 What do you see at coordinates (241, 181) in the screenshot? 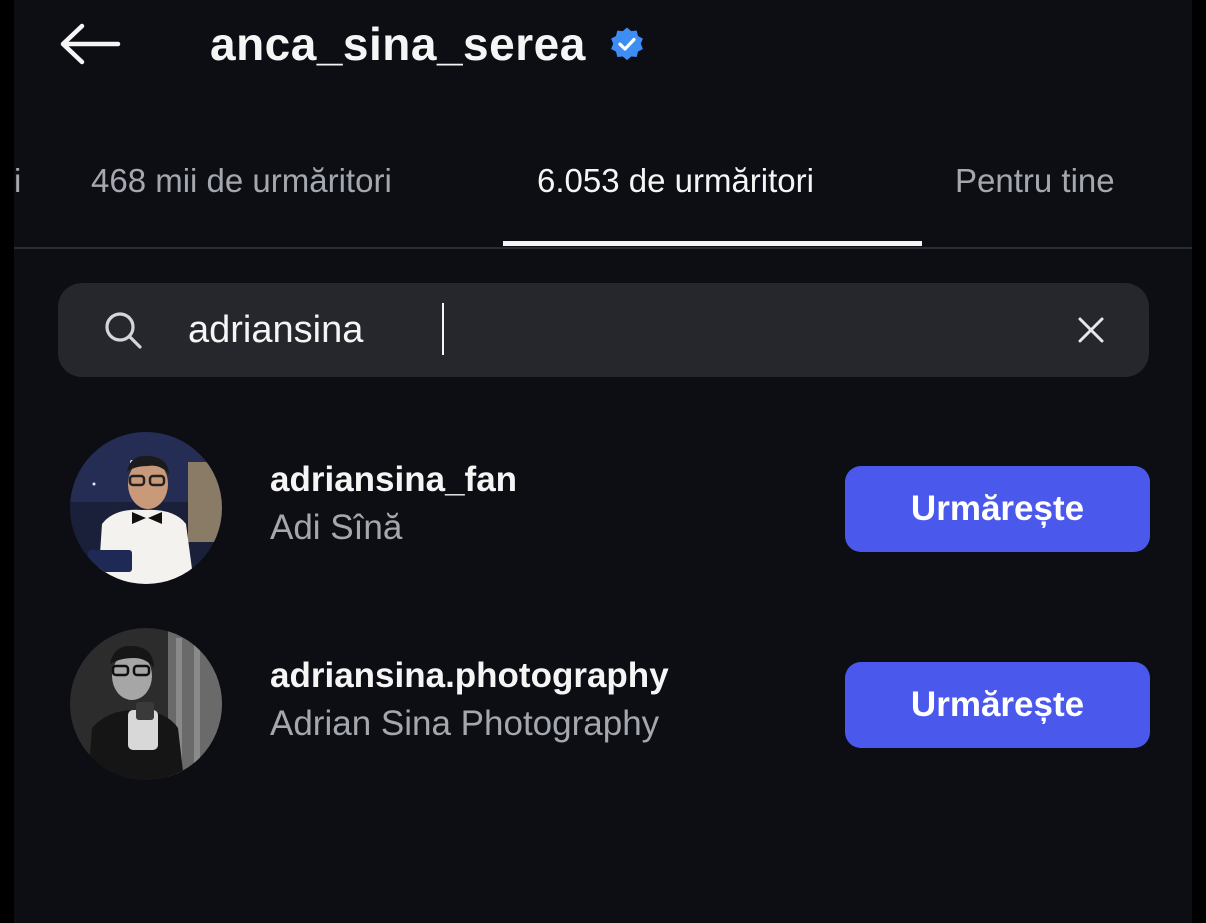
I see `tab-followers-468k: 468 mii de urmăritori` at bounding box center [241, 181].